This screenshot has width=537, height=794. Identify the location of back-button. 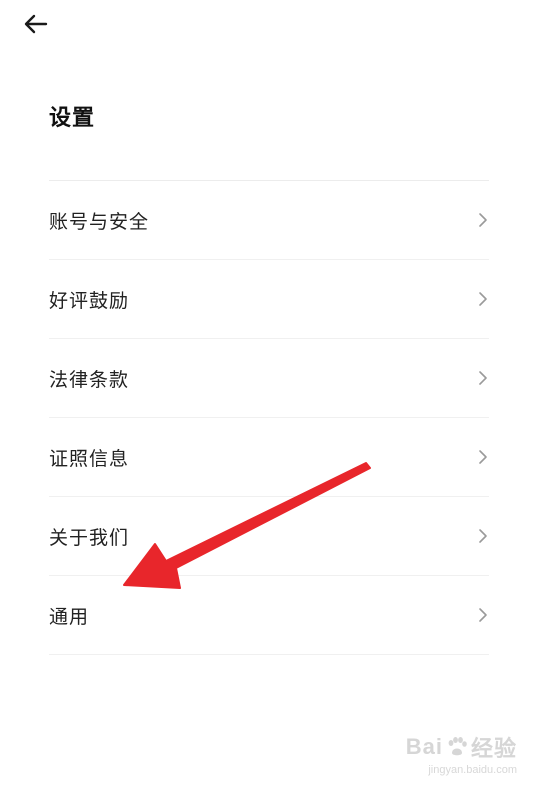
(36, 24).